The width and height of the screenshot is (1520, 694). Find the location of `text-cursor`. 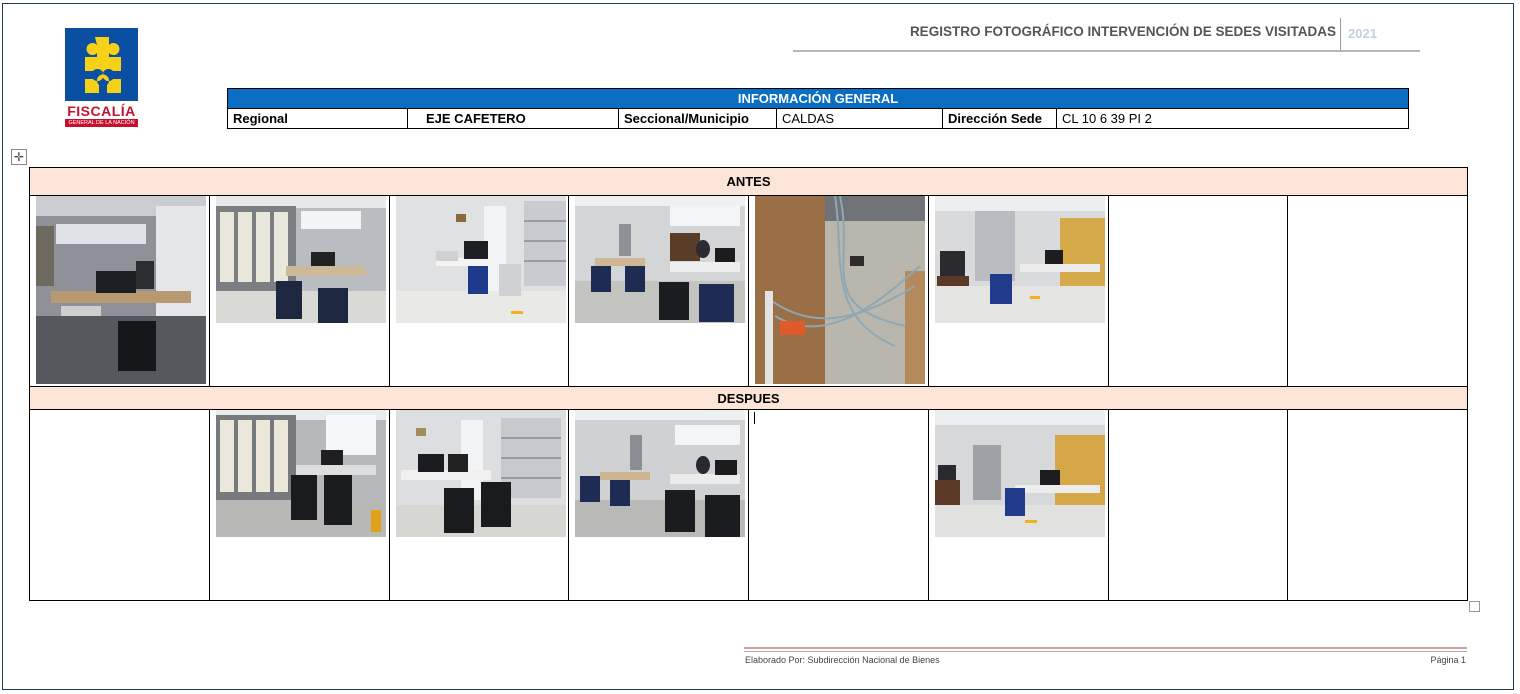

text-cursor is located at coordinates (754, 418).